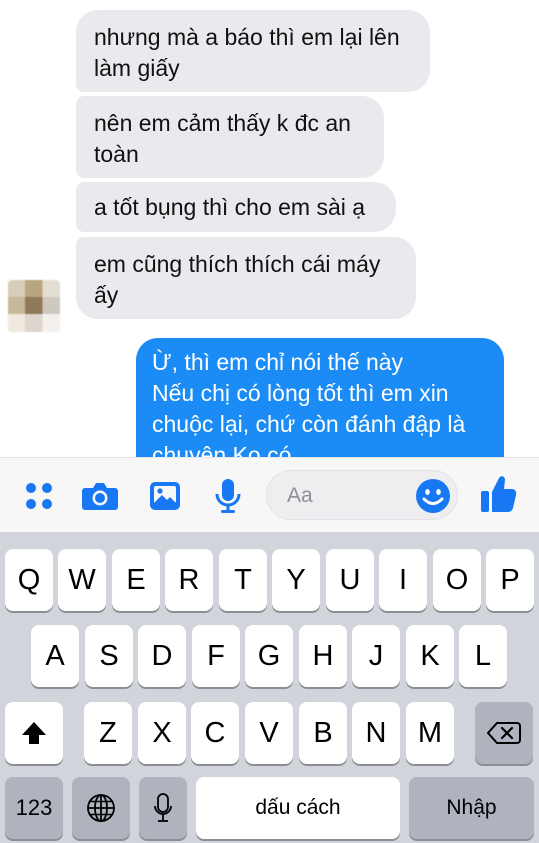 The image size is (539, 843). What do you see at coordinates (237, 279) in the screenshot?
I see `message-text: em cũng thích thích cái máy ấy` at bounding box center [237, 279].